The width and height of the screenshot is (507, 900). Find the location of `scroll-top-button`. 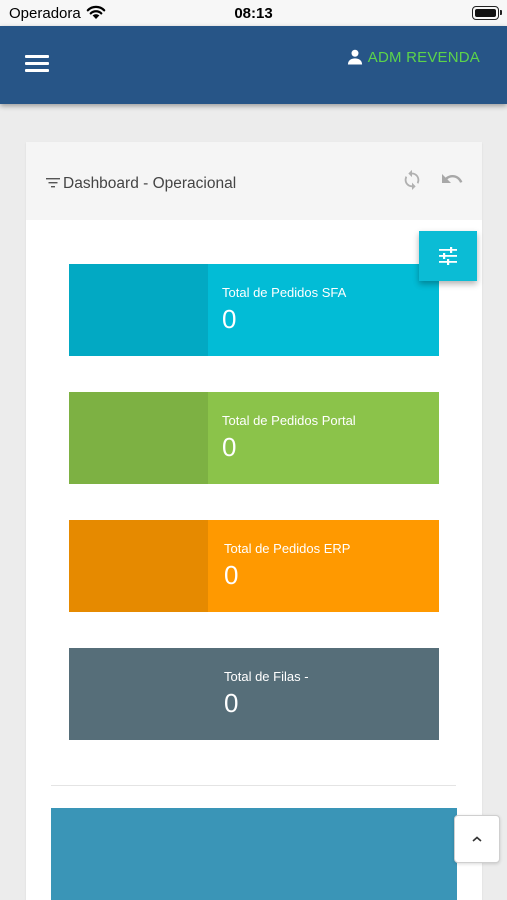

scroll-top-button is located at coordinates (477, 839).